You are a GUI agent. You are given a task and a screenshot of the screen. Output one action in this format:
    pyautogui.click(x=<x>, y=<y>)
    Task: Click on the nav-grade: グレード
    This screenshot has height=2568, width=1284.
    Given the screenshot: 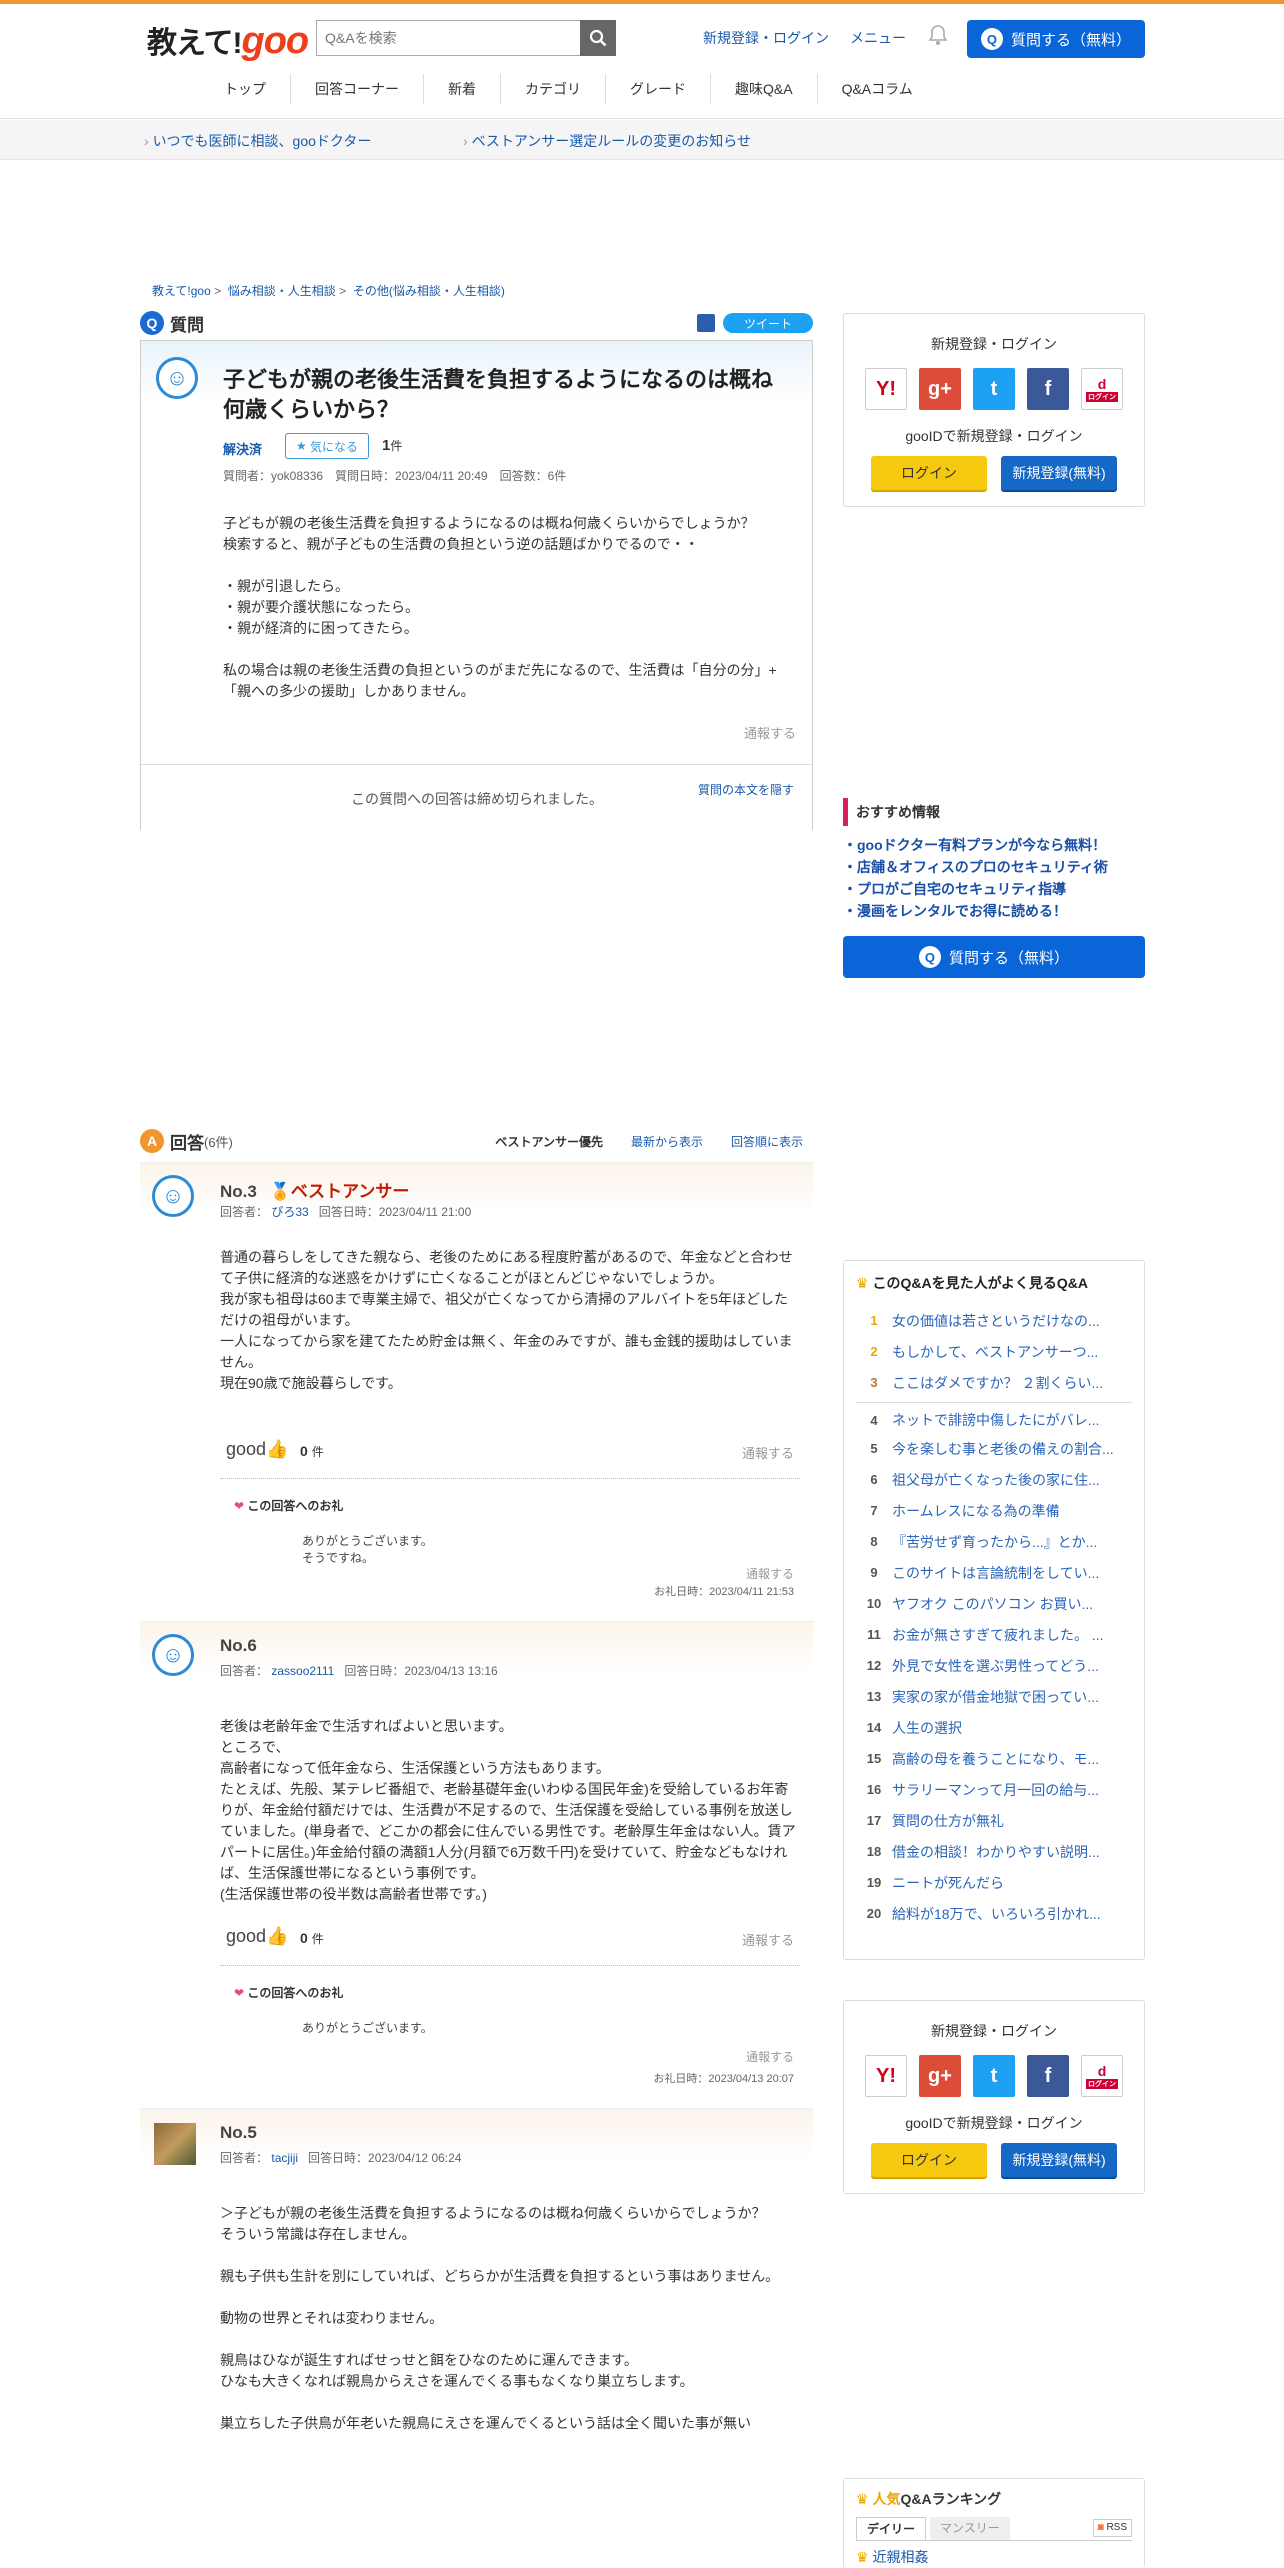 What is the action you would take?
    pyautogui.click(x=657, y=89)
    